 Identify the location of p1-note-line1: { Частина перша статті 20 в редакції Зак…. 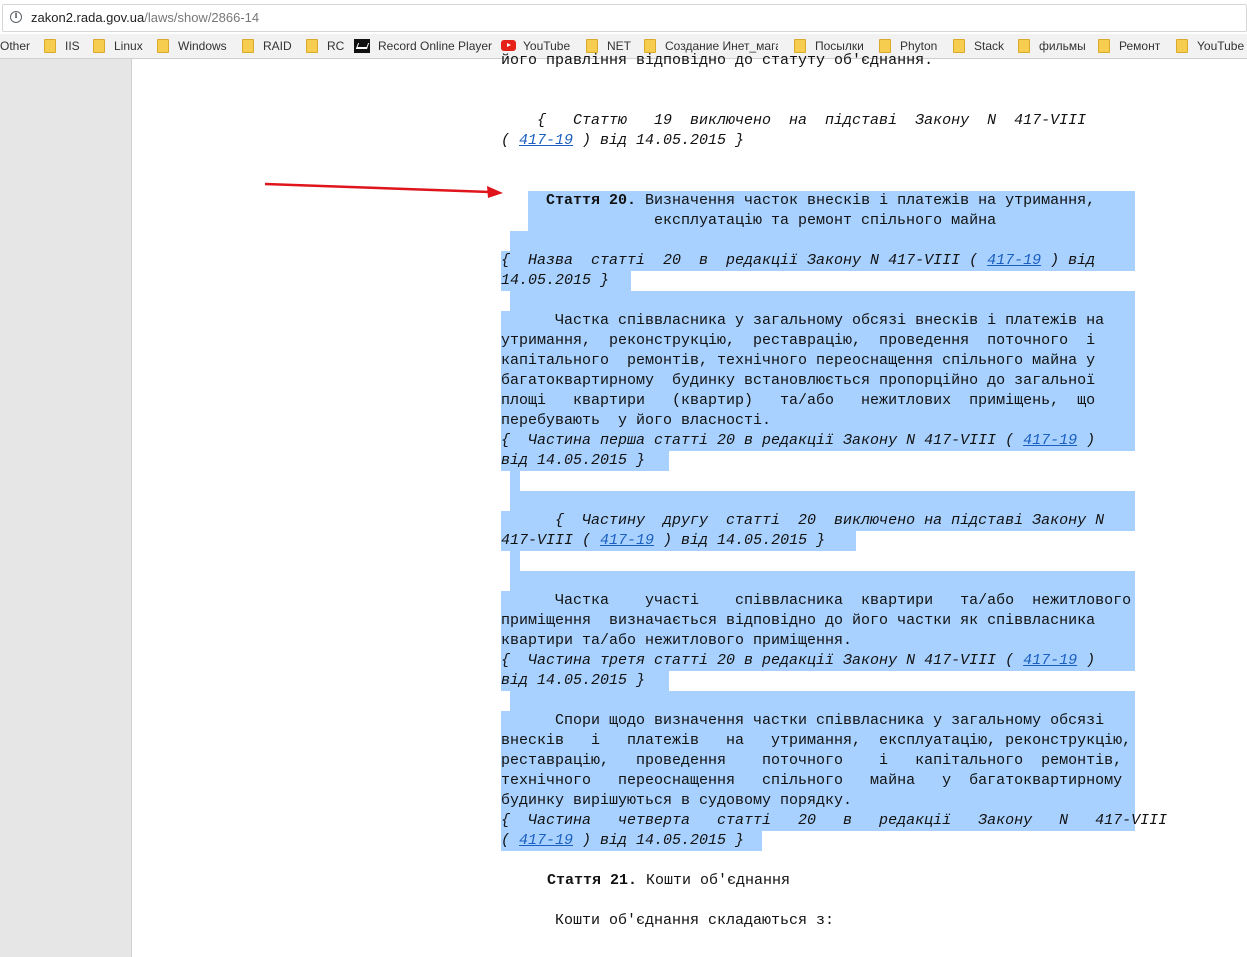
(818, 441).